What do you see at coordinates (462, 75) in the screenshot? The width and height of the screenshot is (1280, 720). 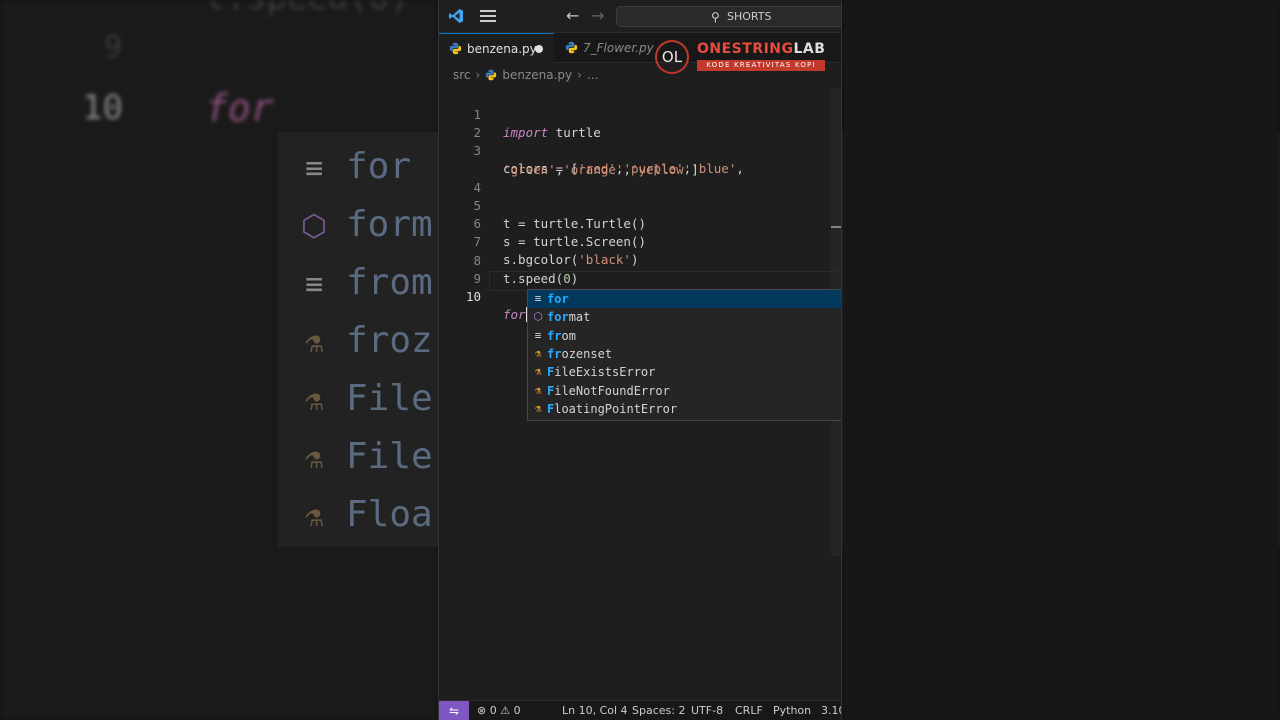 I see `breadcrumb-folder: src` at bounding box center [462, 75].